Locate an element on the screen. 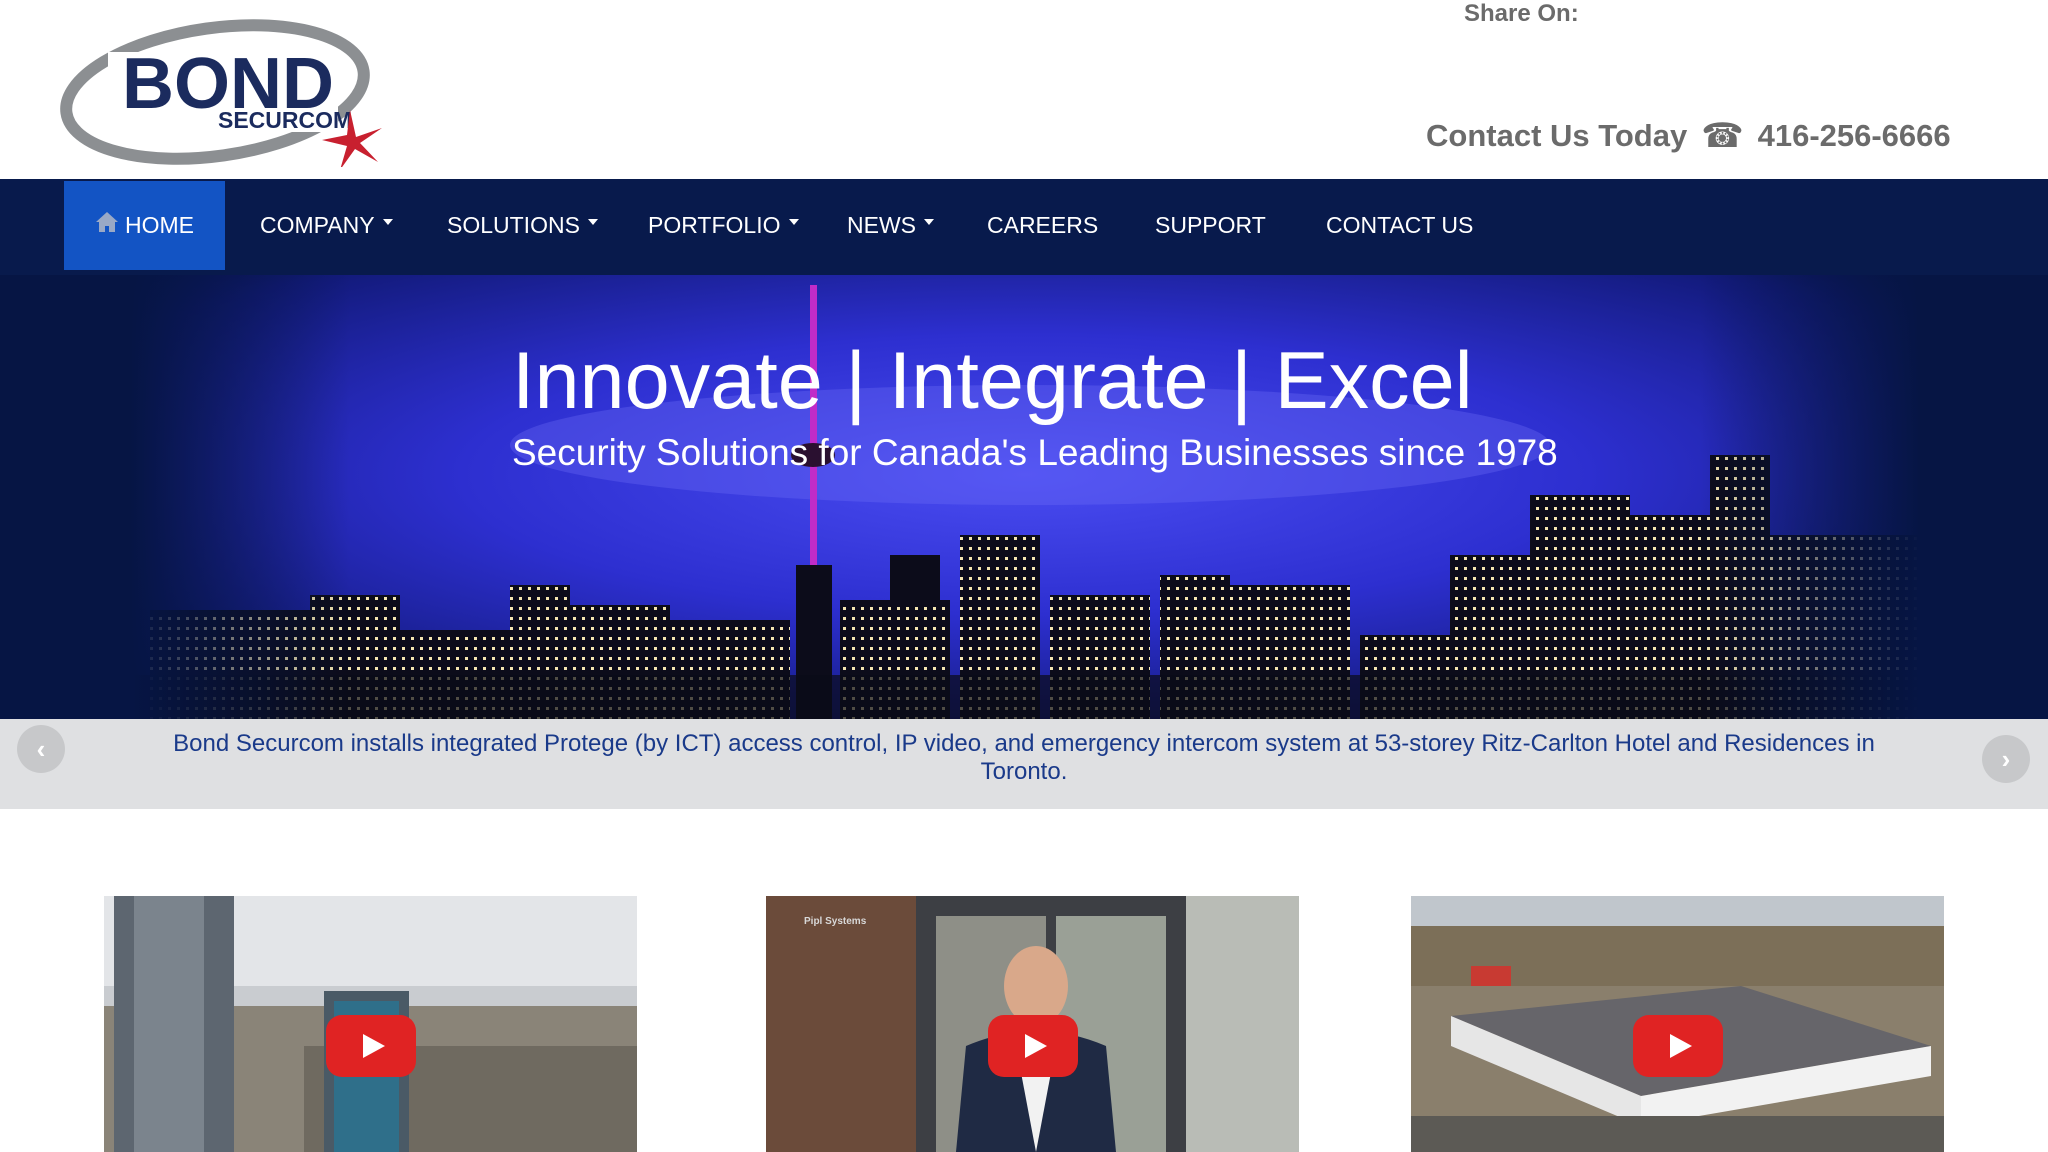 The width and height of the screenshot is (2048, 1152). video-thumbnail-pipl-systems: Pipl Systems is located at coordinates (1032, 1024).